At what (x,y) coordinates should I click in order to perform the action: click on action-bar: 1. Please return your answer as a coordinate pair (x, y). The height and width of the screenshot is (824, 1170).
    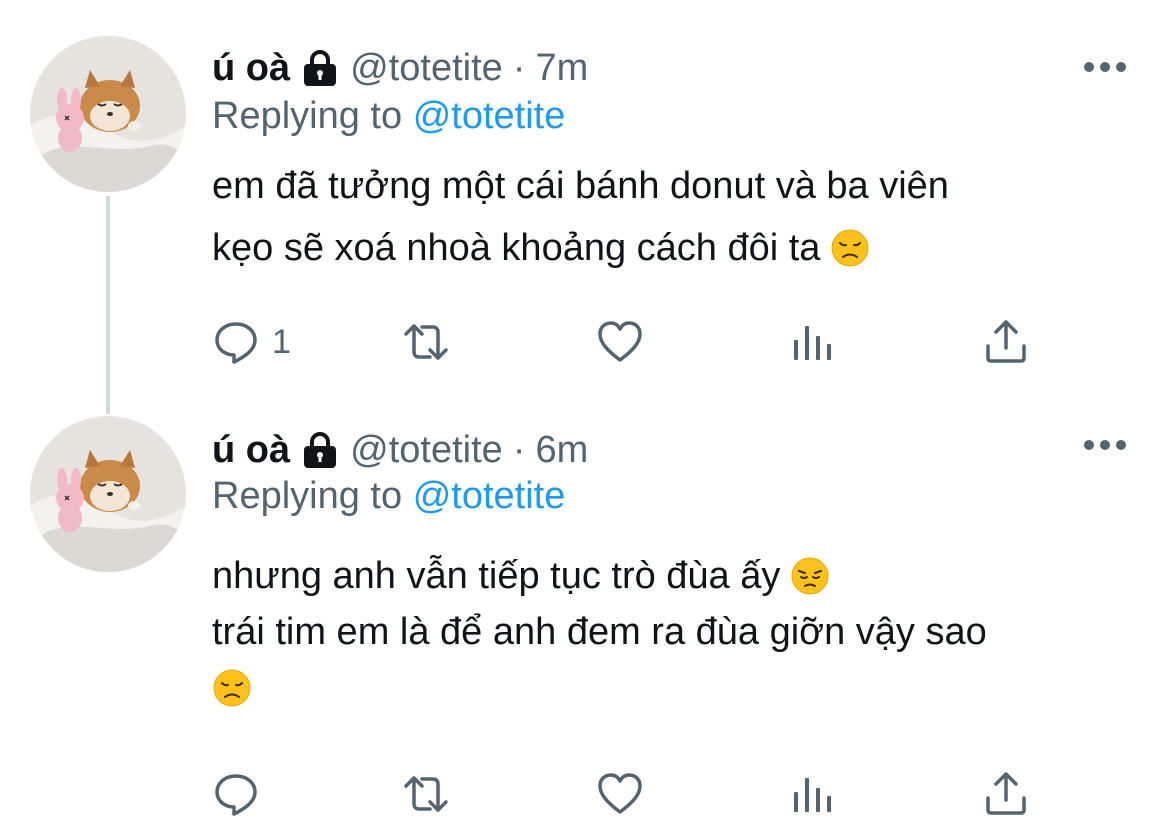
    Looking at the image, I should click on (632, 343).